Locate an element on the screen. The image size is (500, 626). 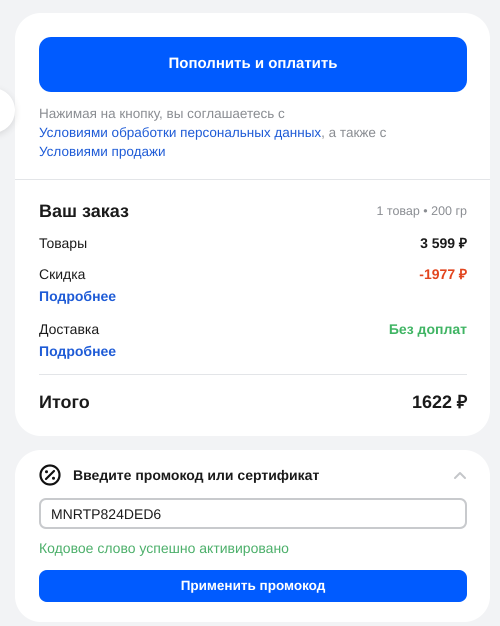
order-summary: 1 товар • 200 гр is located at coordinates (421, 211).